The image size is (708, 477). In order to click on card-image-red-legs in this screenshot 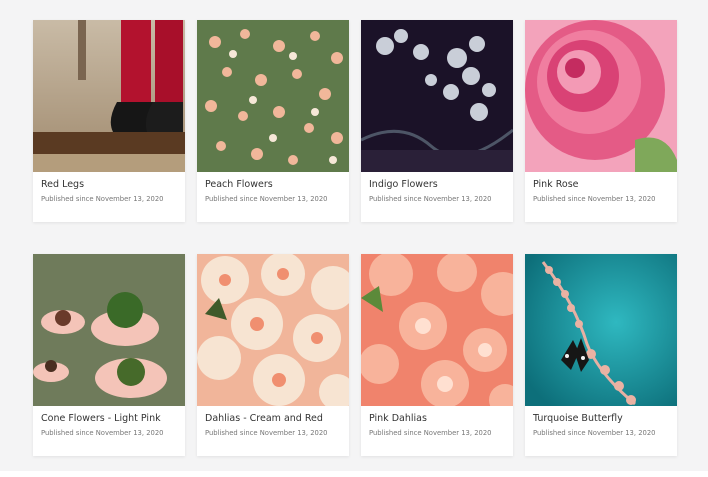, I will do `click(109, 96)`.